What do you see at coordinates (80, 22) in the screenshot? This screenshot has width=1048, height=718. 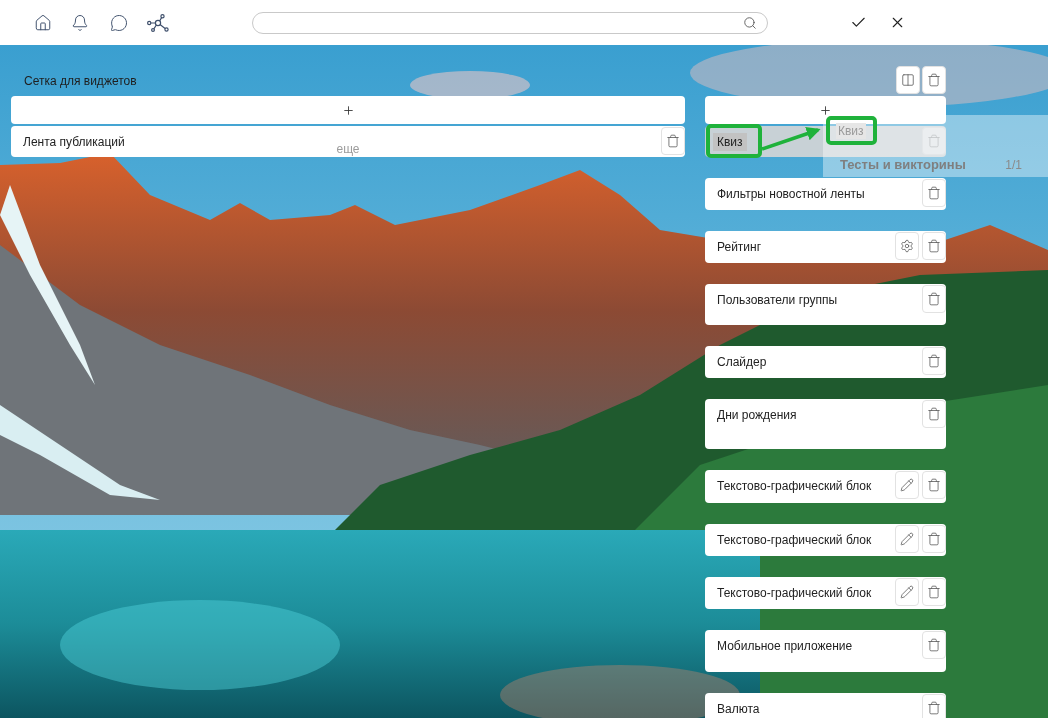 I see `bell-icon` at bounding box center [80, 22].